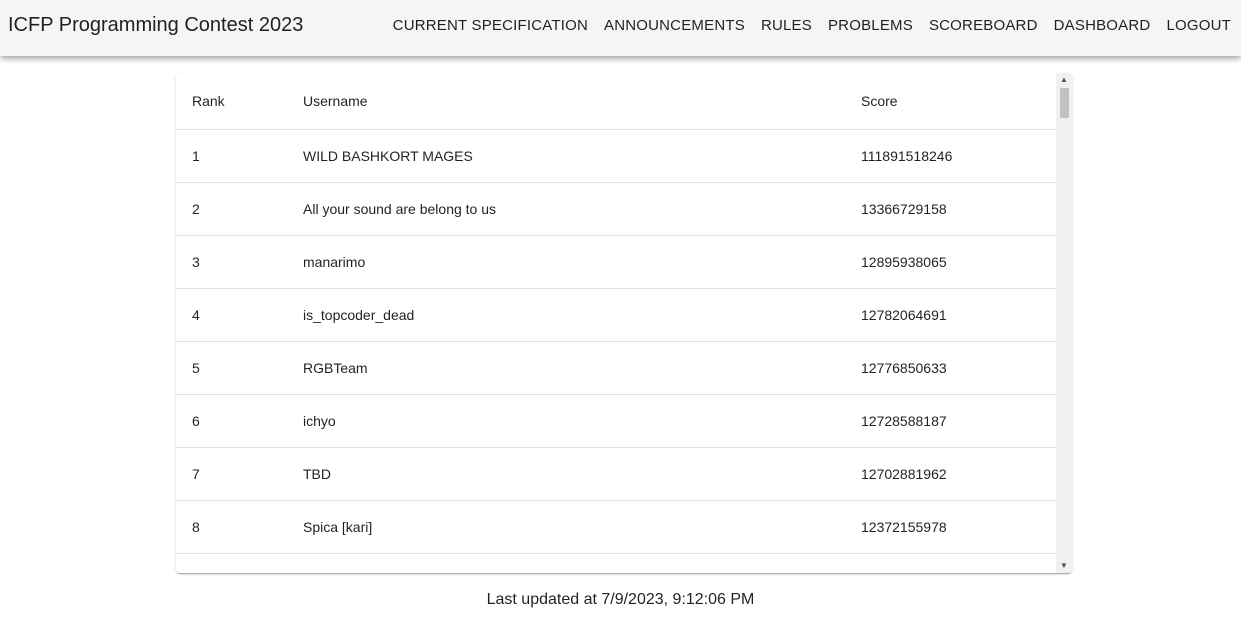 The width and height of the screenshot is (1241, 630). Describe the element at coordinates (566, 101) in the screenshot. I see `column-header-username: Username` at that location.